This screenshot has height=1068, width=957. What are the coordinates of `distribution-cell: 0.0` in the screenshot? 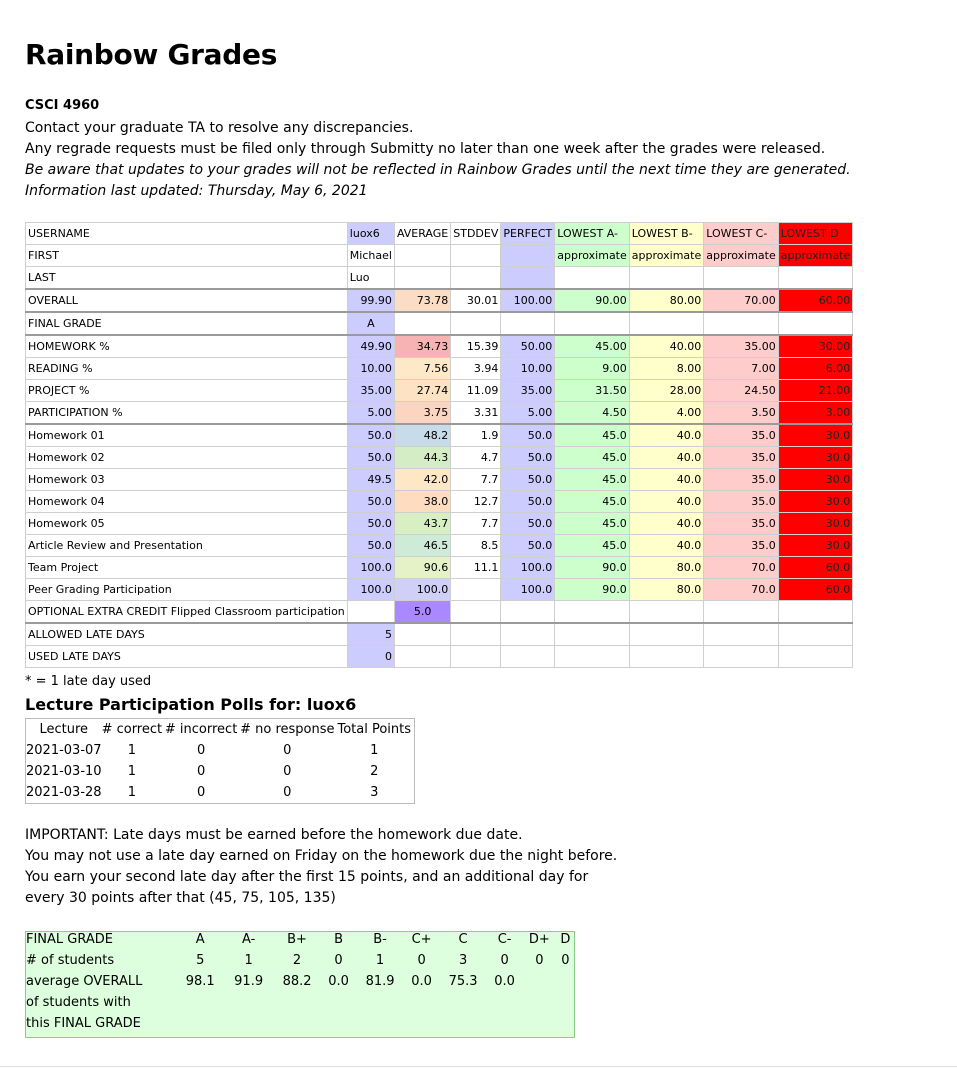 It's located at (421, 981).